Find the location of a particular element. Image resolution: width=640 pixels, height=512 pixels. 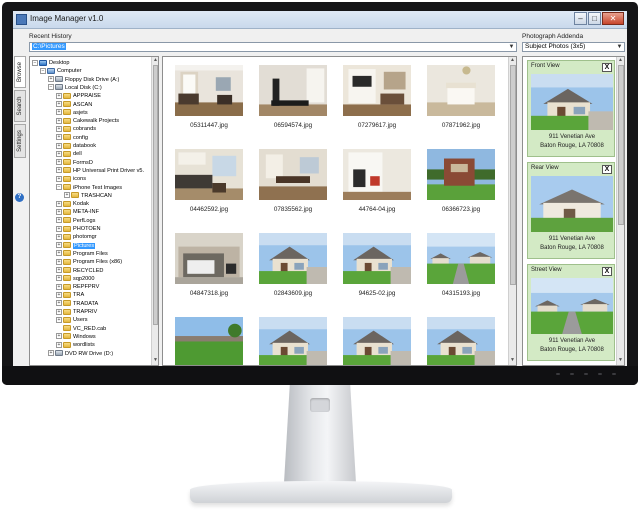

photo-thumbnail: 05311447.jpg is located at coordinates (207, 101).